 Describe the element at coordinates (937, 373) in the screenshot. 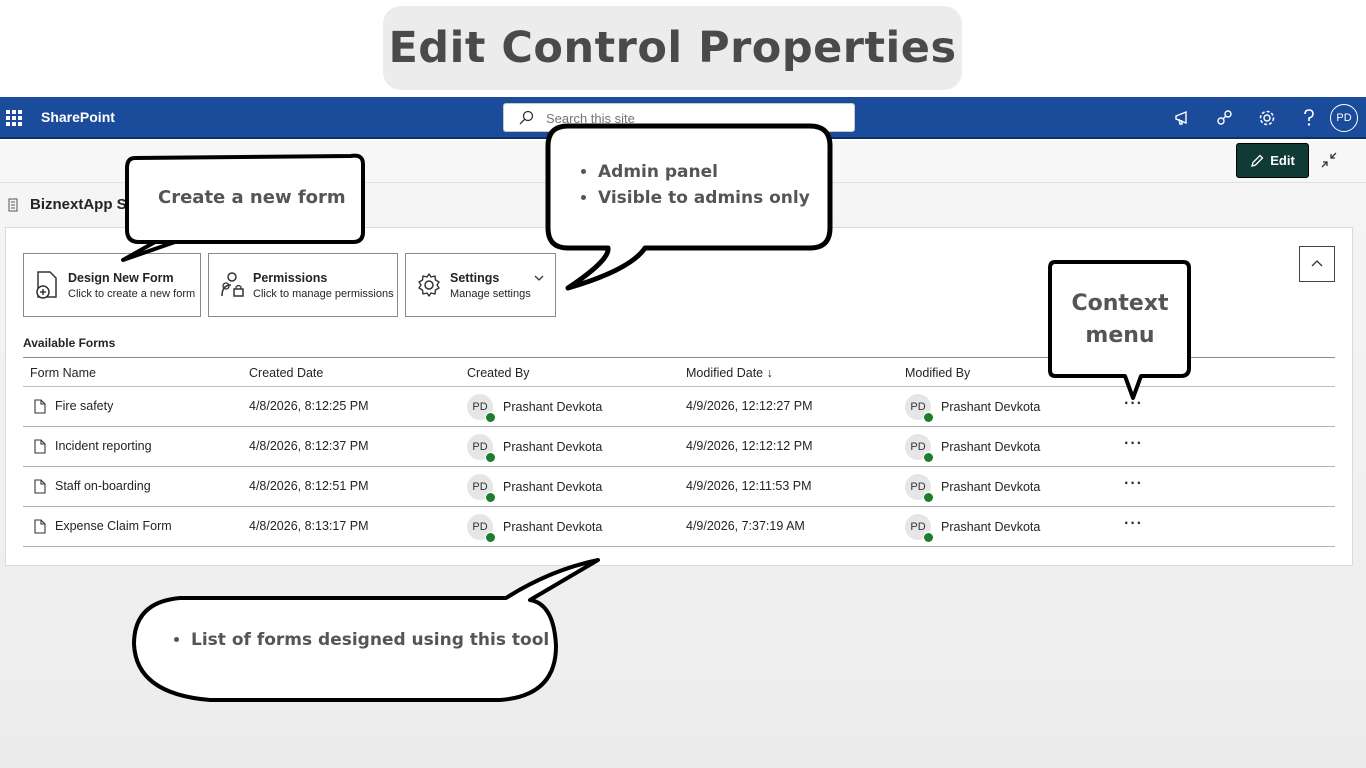

I see `column-header-modified-by: Modified By` at that location.